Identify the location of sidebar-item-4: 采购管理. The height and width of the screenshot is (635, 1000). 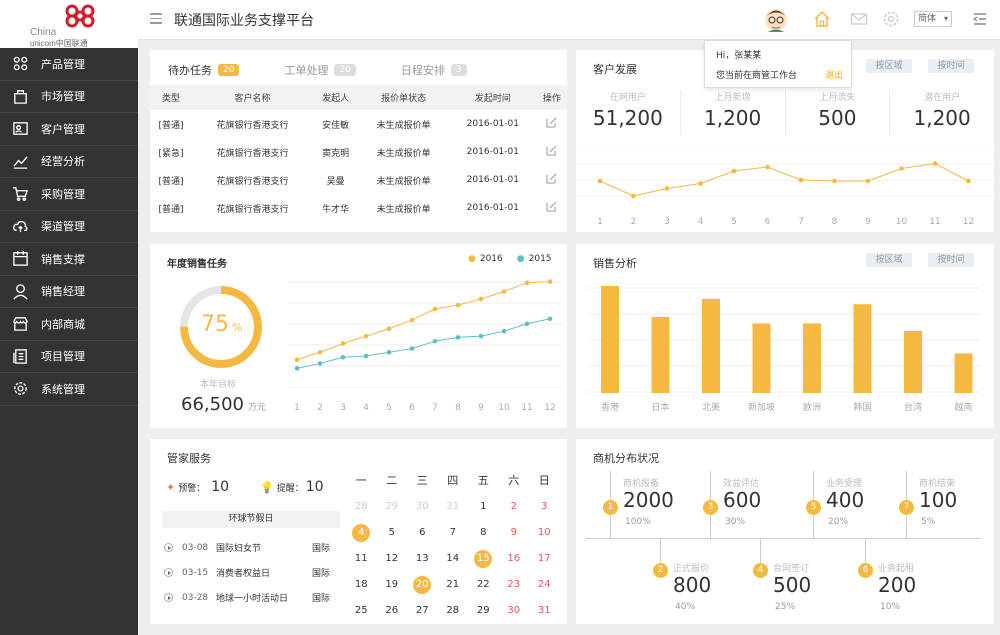
(69, 194).